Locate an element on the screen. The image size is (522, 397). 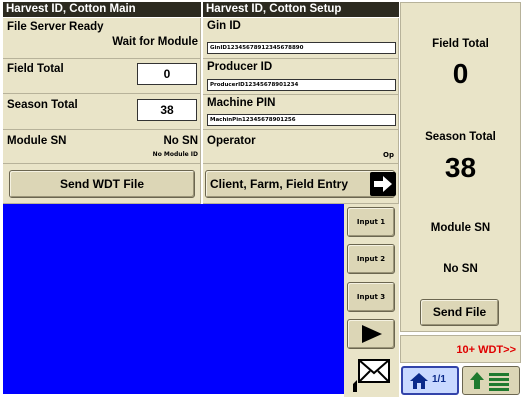
right-module-sn-value: No SN is located at coordinates (460, 269).